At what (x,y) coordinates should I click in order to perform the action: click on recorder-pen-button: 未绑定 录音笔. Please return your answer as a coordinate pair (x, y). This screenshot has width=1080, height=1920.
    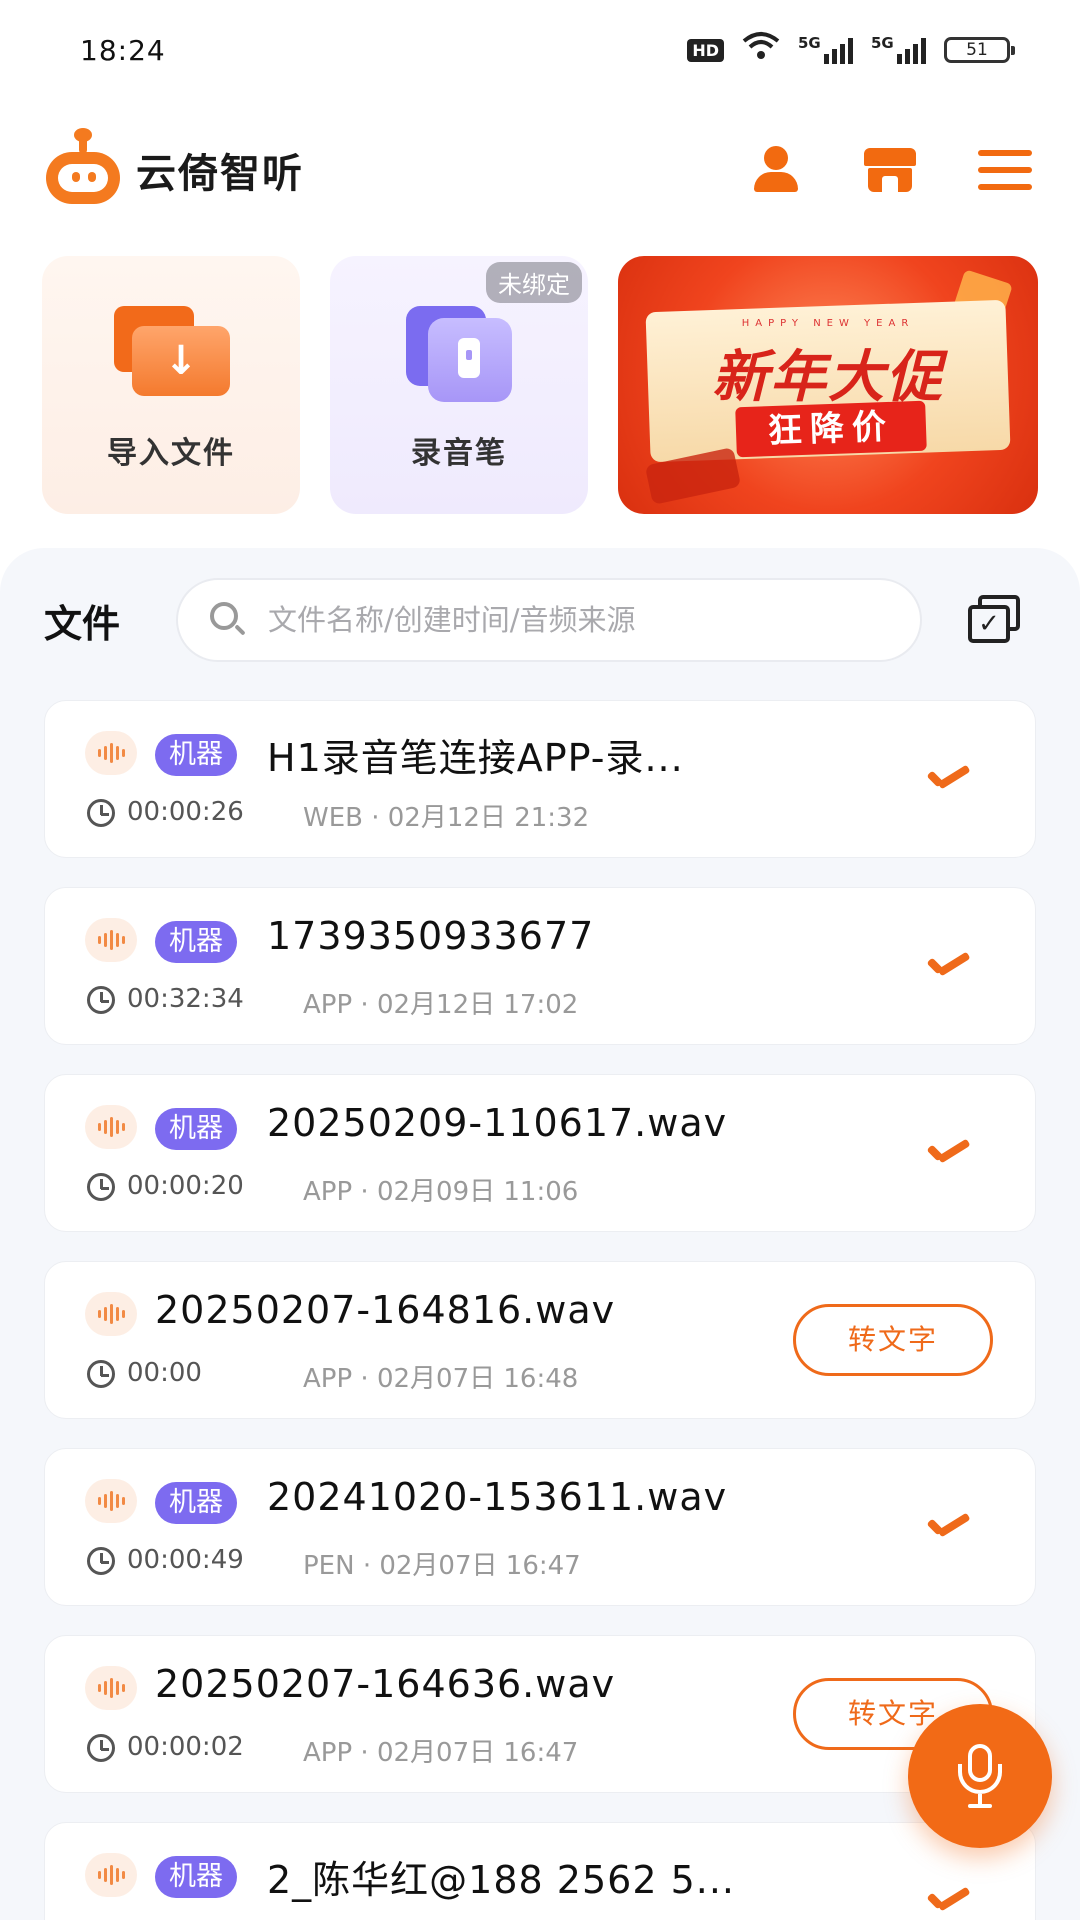
    Looking at the image, I should click on (459, 385).